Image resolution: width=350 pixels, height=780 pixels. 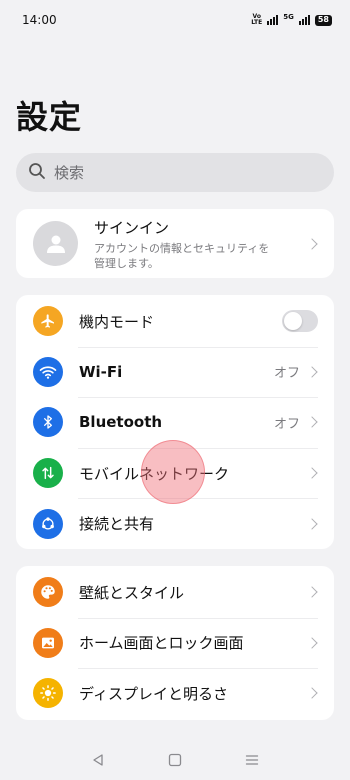 What do you see at coordinates (121, 422) in the screenshot?
I see `settings-item-label: Bluetooth` at bounding box center [121, 422].